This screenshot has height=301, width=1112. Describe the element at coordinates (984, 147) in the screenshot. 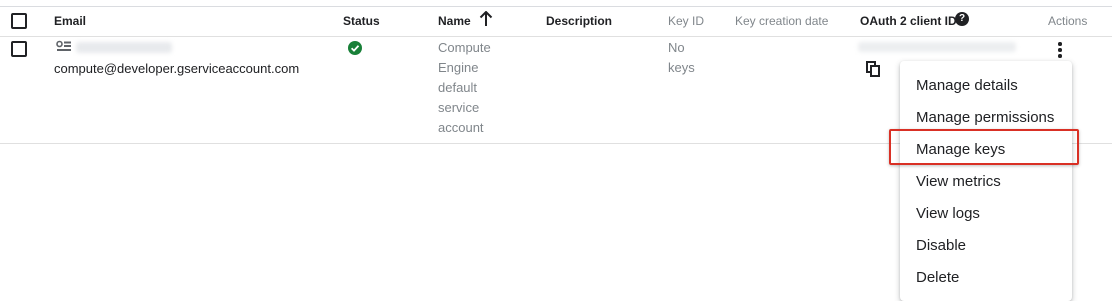

I see `manage-keys-highlight` at that location.